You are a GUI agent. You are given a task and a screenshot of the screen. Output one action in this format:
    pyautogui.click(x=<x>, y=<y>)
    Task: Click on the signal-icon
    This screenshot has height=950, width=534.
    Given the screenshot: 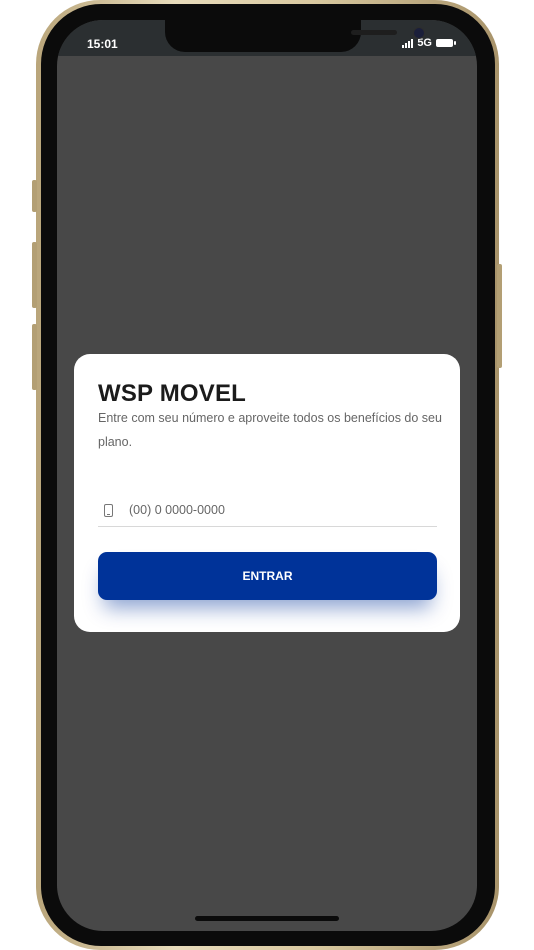 What is the action you would take?
    pyautogui.click(x=408, y=43)
    